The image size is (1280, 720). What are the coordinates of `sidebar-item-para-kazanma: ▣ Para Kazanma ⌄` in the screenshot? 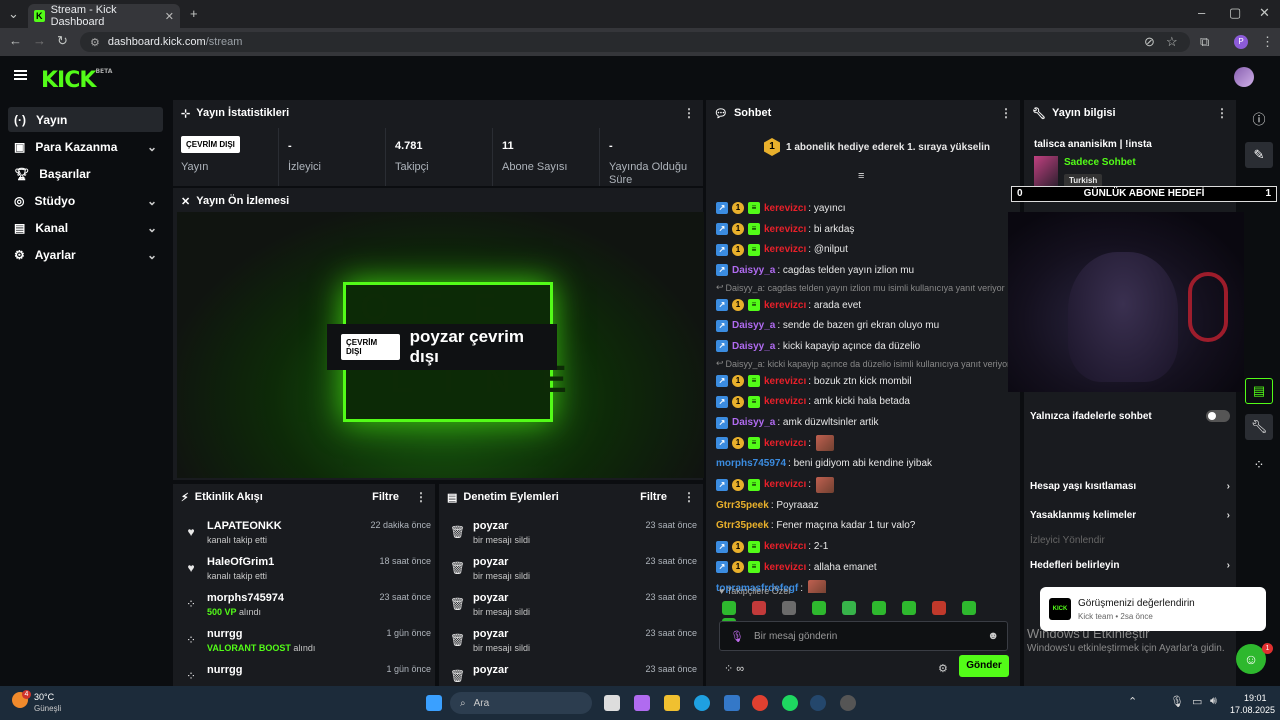 It's located at (85, 146).